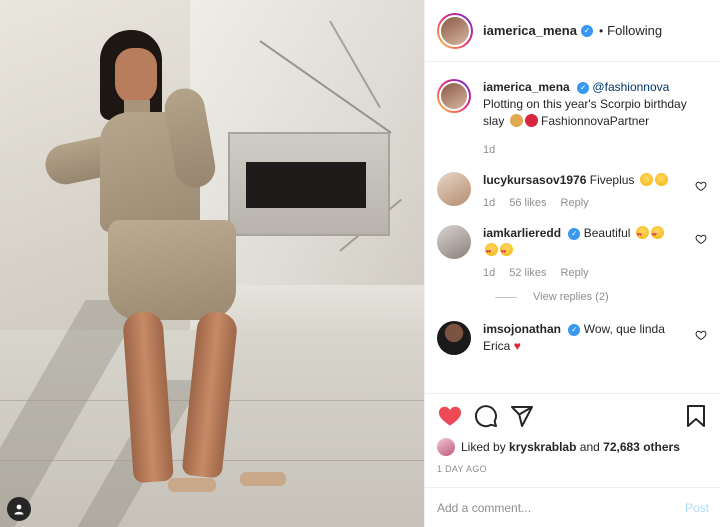 This screenshot has width=720, height=527. What do you see at coordinates (483, 447) in the screenshot?
I see `likes-prefix: Liked by` at bounding box center [483, 447].